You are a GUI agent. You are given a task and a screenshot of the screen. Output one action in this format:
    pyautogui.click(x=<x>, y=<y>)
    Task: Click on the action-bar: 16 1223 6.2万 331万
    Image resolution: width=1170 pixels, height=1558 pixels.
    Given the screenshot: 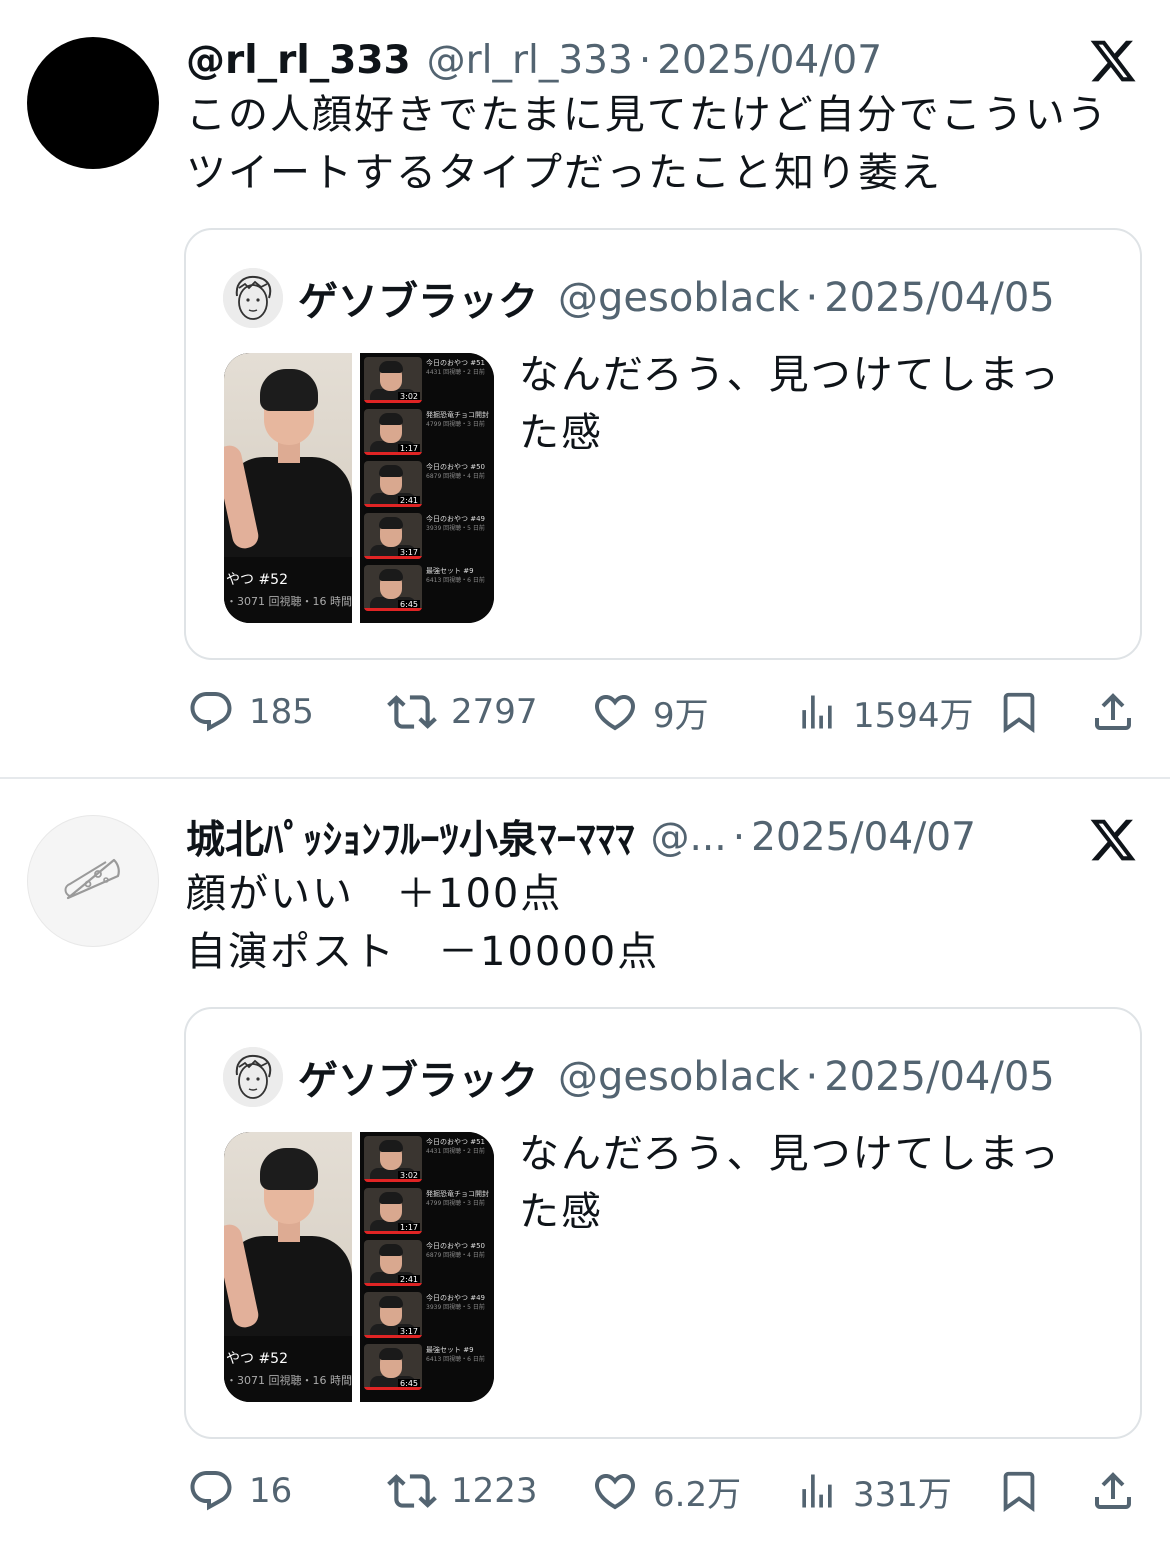 What is the action you would take?
    pyautogui.click(x=585, y=1491)
    